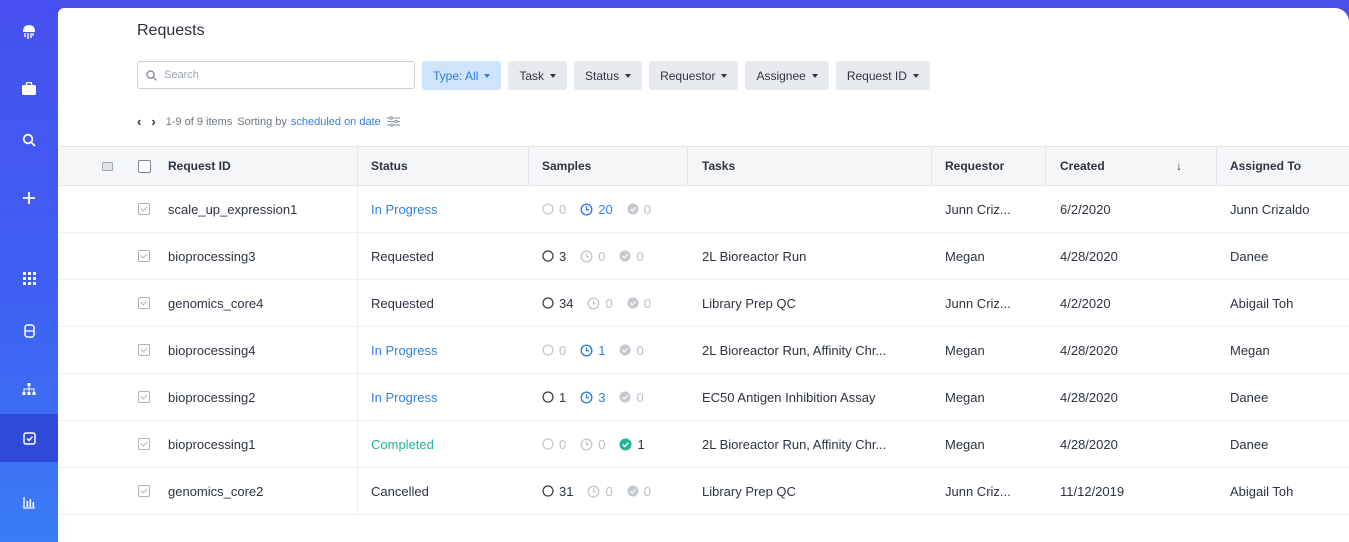  What do you see at coordinates (1250, 350) in the screenshot?
I see `assigned-to-cell: Megan` at bounding box center [1250, 350].